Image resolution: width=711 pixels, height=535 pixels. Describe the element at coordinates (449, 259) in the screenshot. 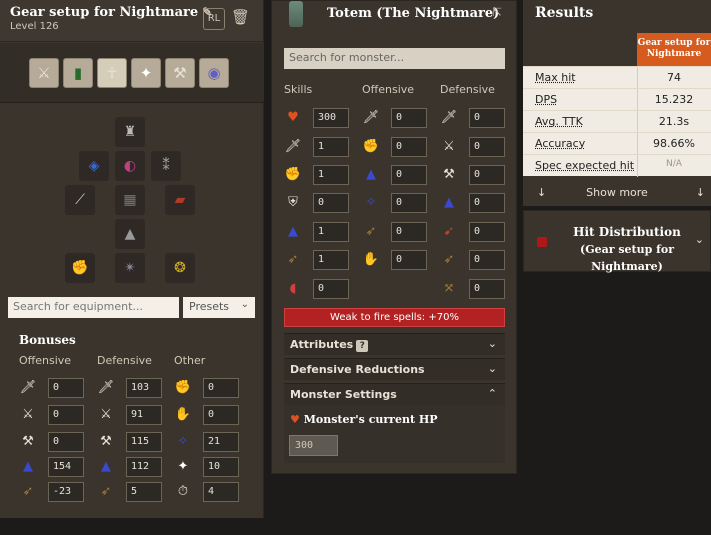

I see `def-standard-ranged-icon: ➶` at that location.